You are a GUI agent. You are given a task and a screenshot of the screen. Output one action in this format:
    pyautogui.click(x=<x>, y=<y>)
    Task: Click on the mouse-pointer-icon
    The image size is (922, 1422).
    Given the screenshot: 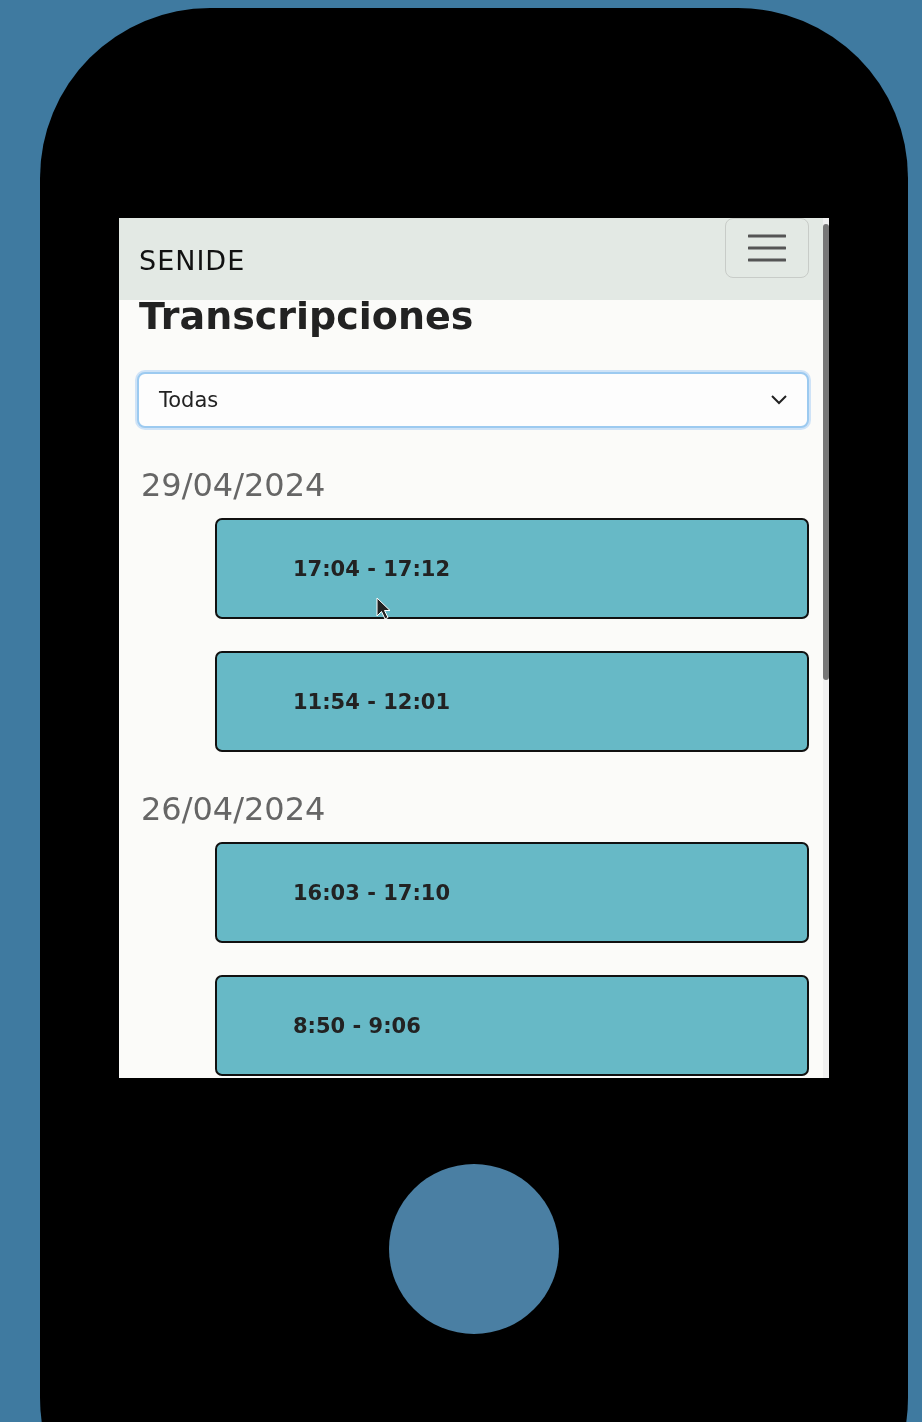 What is the action you would take?
    pyautogui.click(x=384, y=609)
    